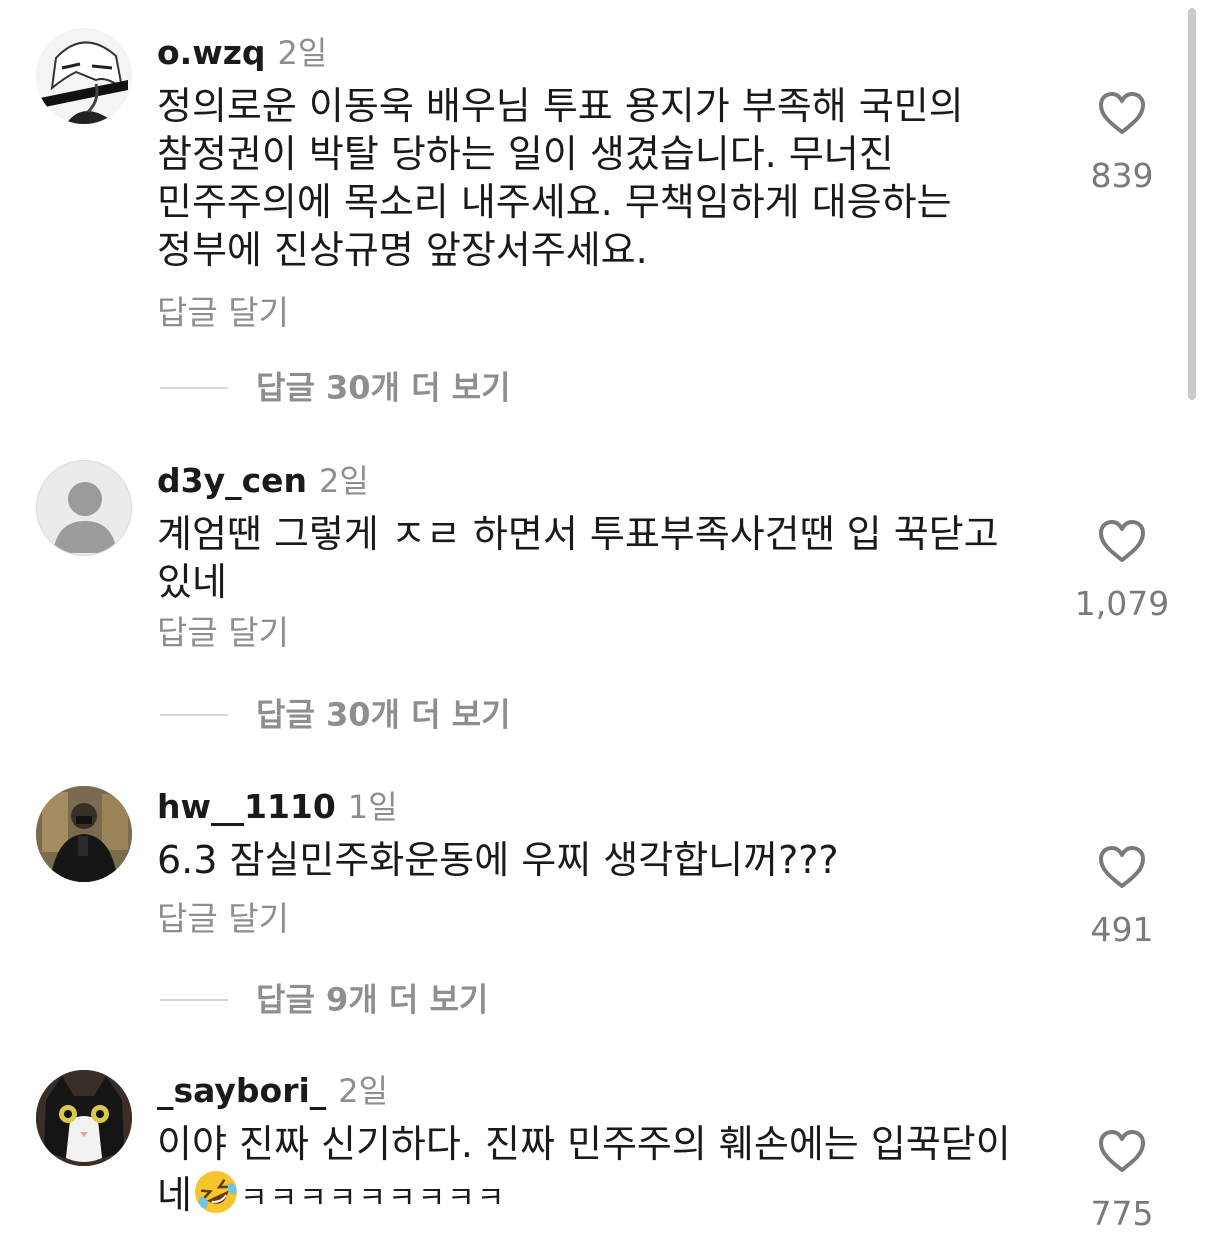  I want to click on anime-character-icon, so click(84, 76).